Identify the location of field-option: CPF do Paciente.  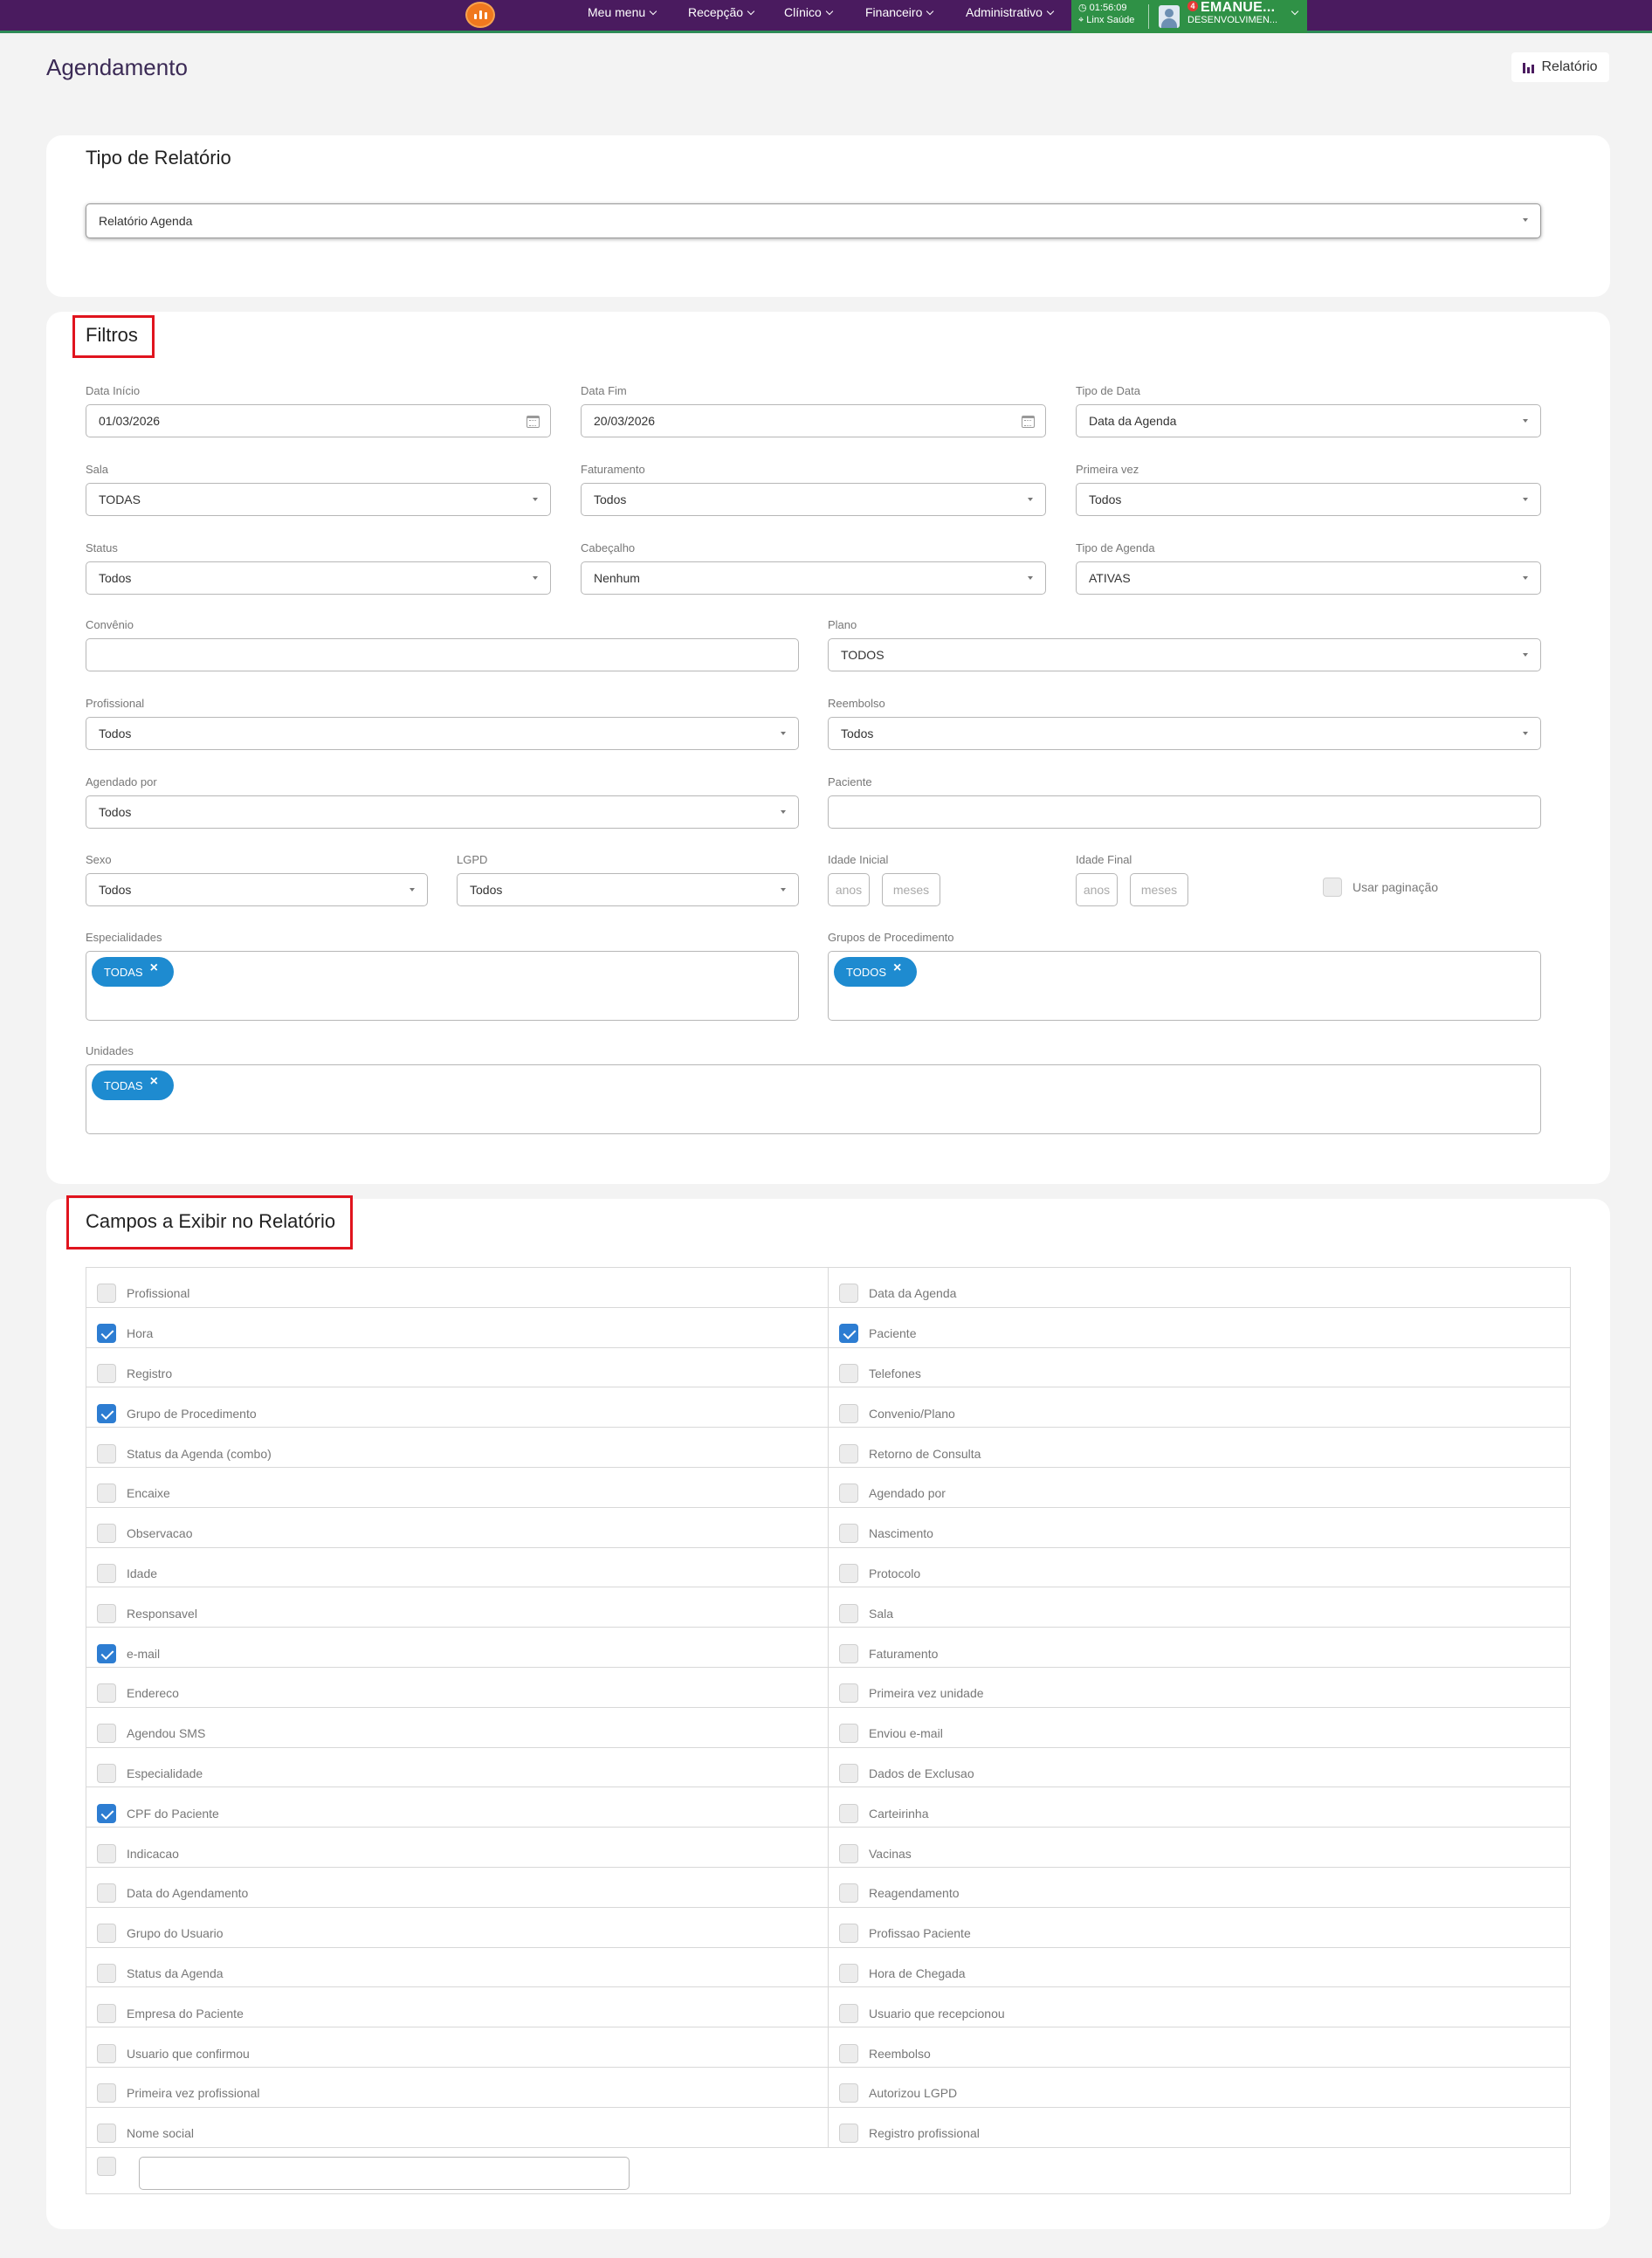
(457, 1807).